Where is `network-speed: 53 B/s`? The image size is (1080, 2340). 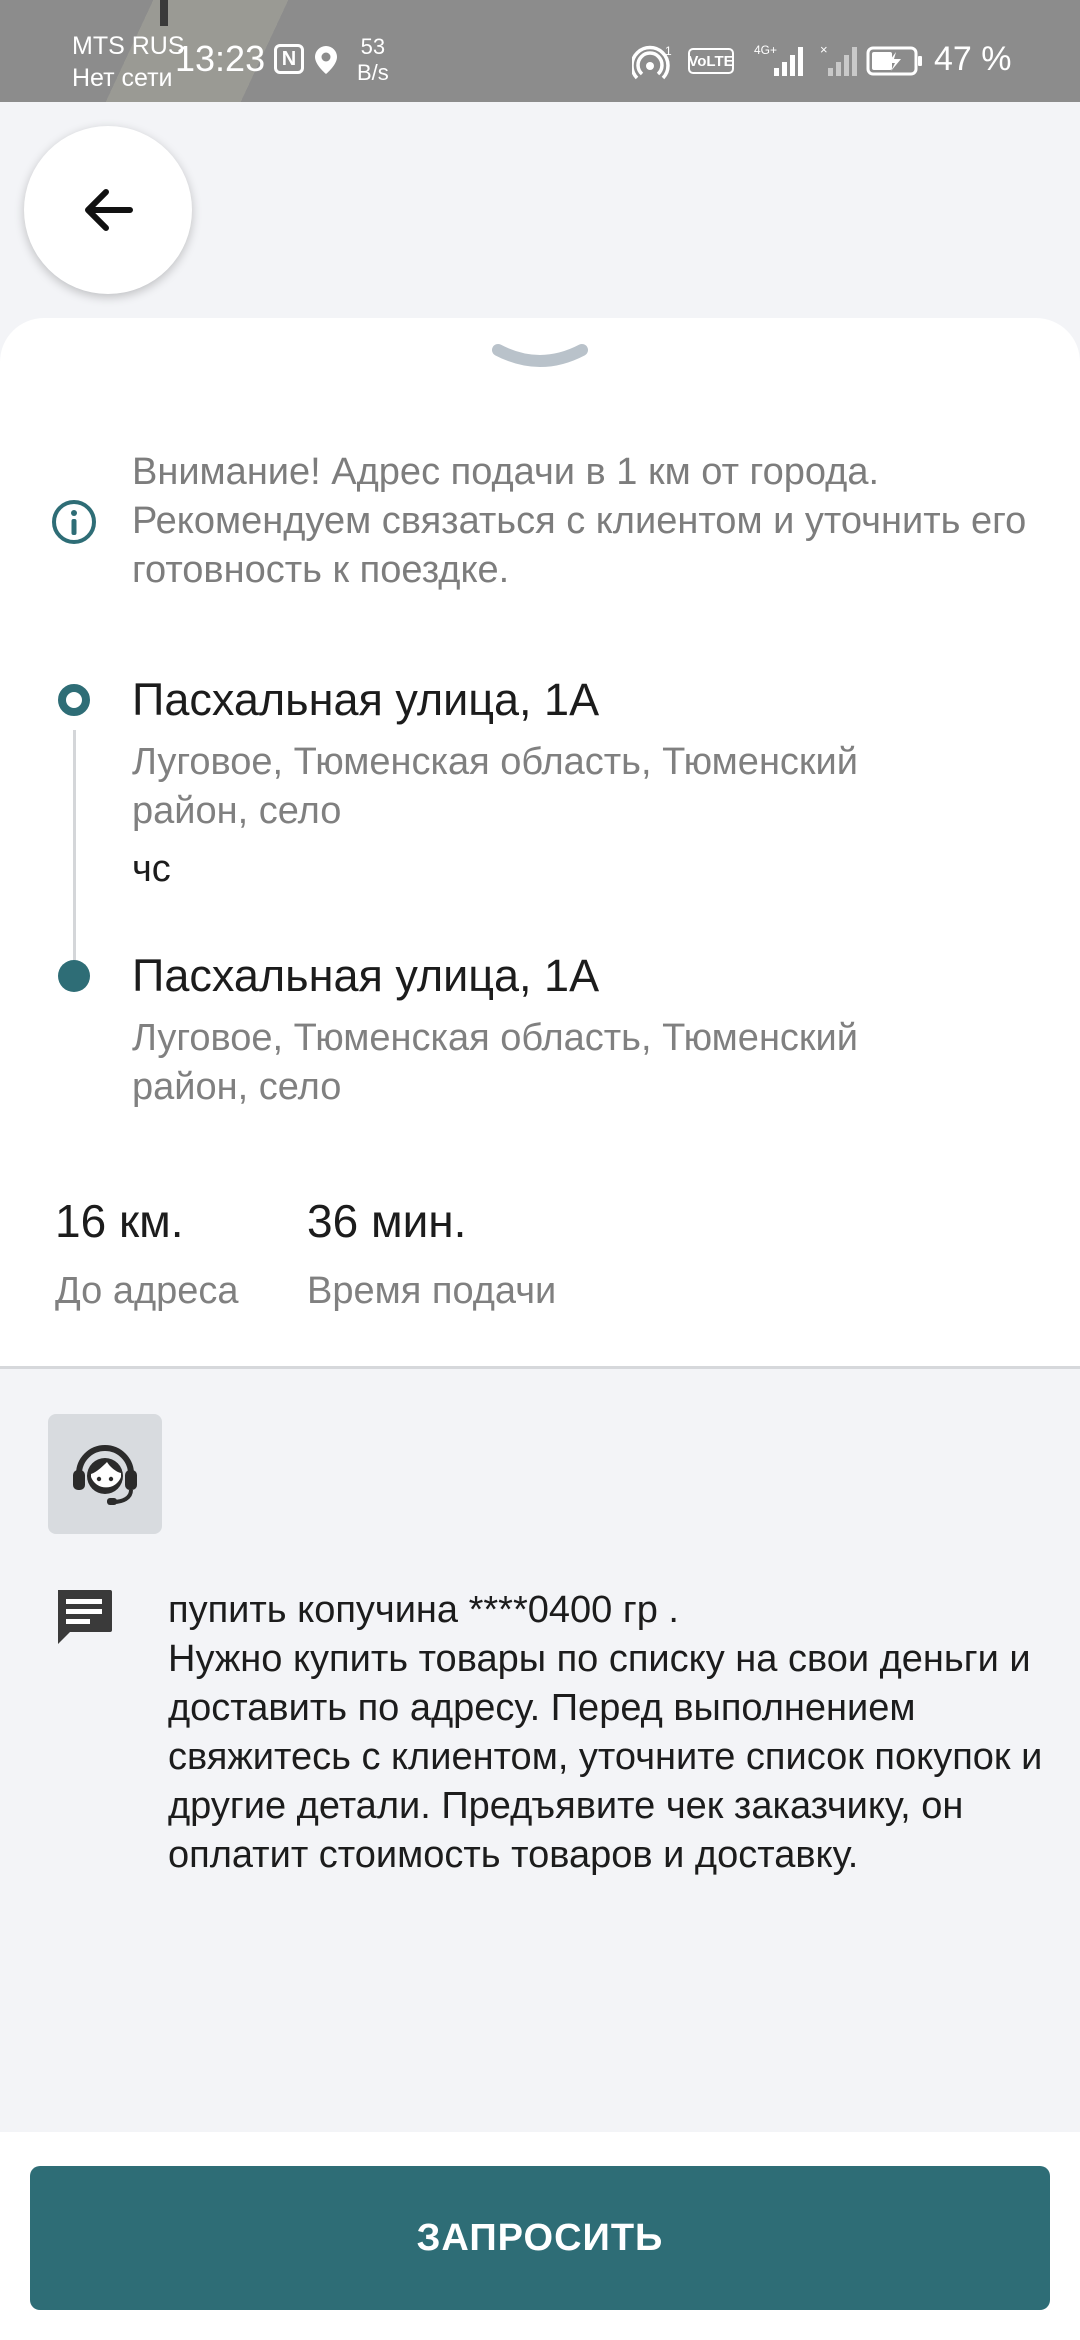 network-speed: 53 B/s is located at coordinates (373, 60).